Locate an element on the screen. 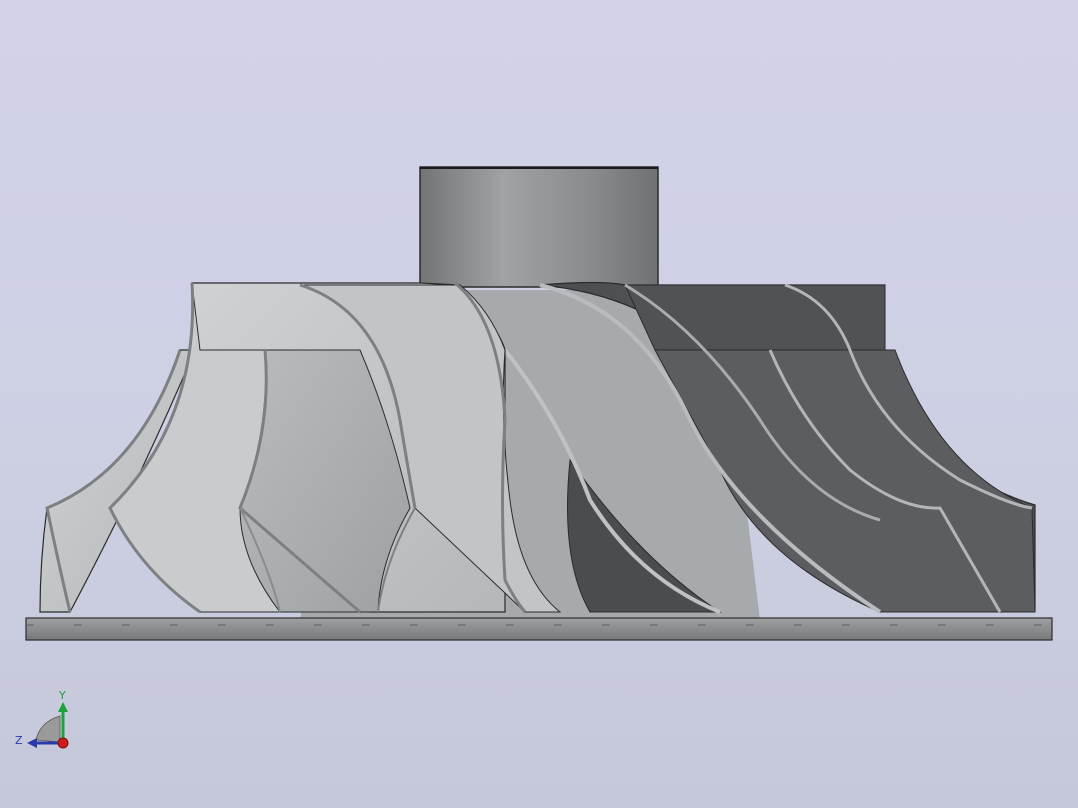  z-axis-arrow-icon is located at coordinates (32, 743).